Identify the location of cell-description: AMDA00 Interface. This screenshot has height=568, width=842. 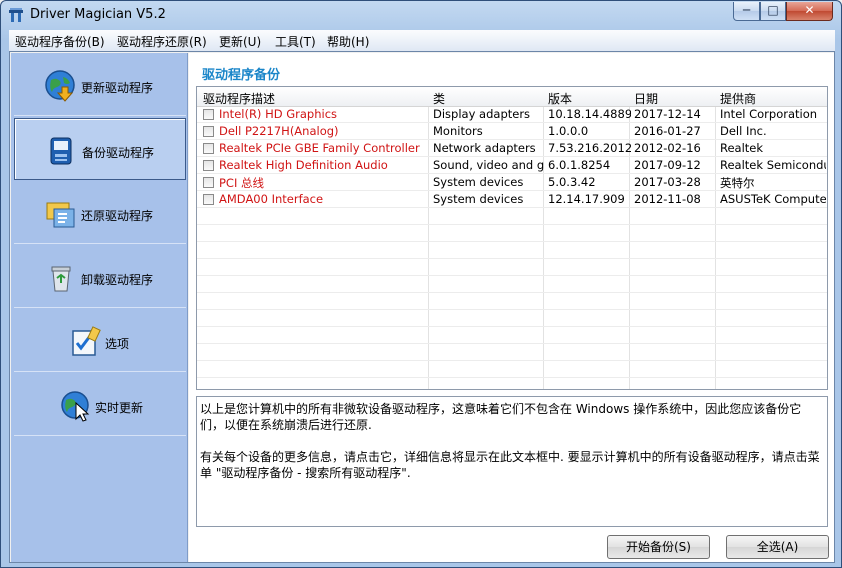
(271, 199).